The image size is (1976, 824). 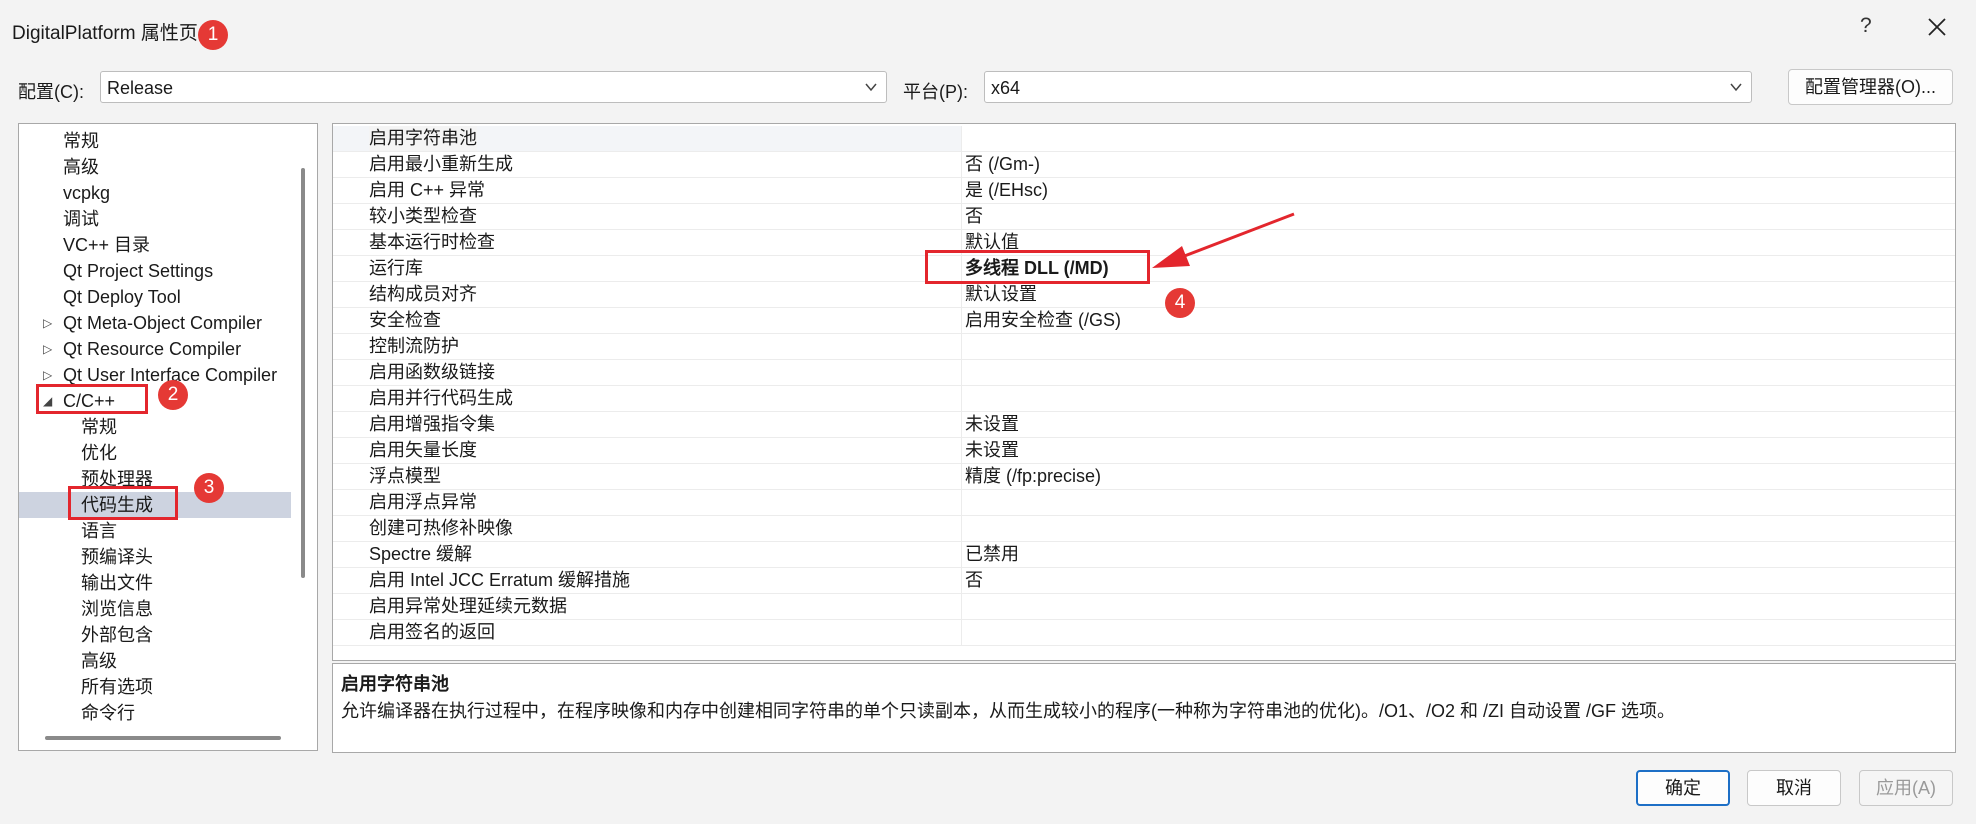 I want to click on annotation-box-codegen, so click(x=123, y=503).